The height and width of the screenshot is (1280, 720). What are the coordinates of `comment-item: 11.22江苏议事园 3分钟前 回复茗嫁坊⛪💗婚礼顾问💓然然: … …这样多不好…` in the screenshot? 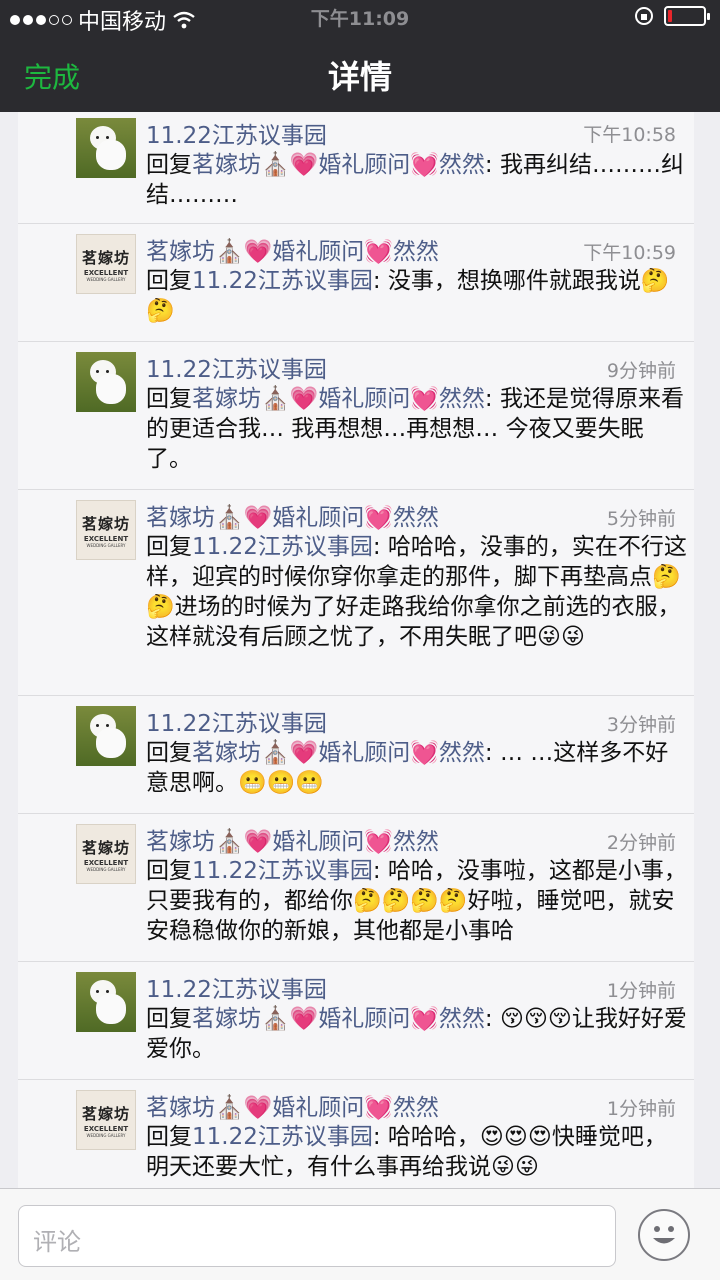 It's located at (356, 755).